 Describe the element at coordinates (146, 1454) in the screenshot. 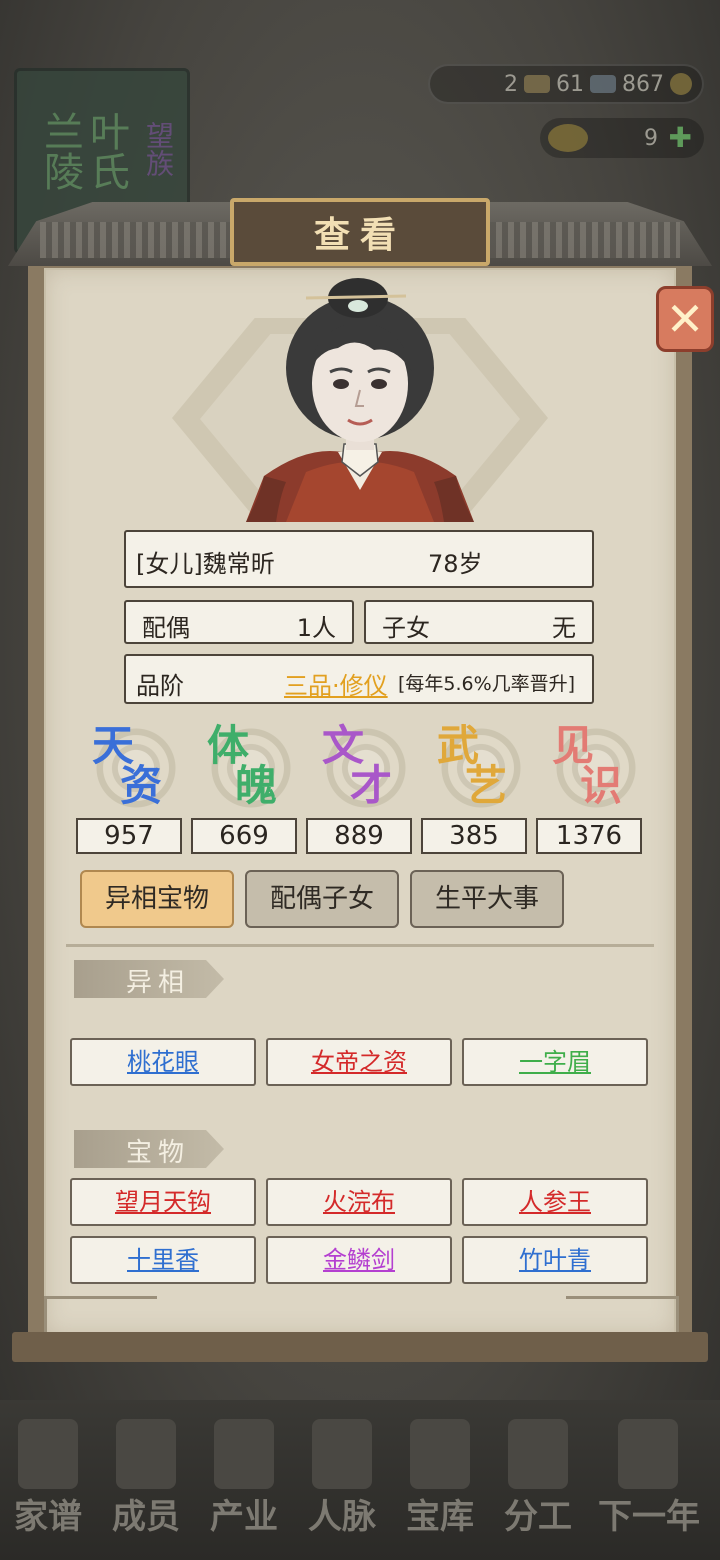

I see `members-icon` at that location.